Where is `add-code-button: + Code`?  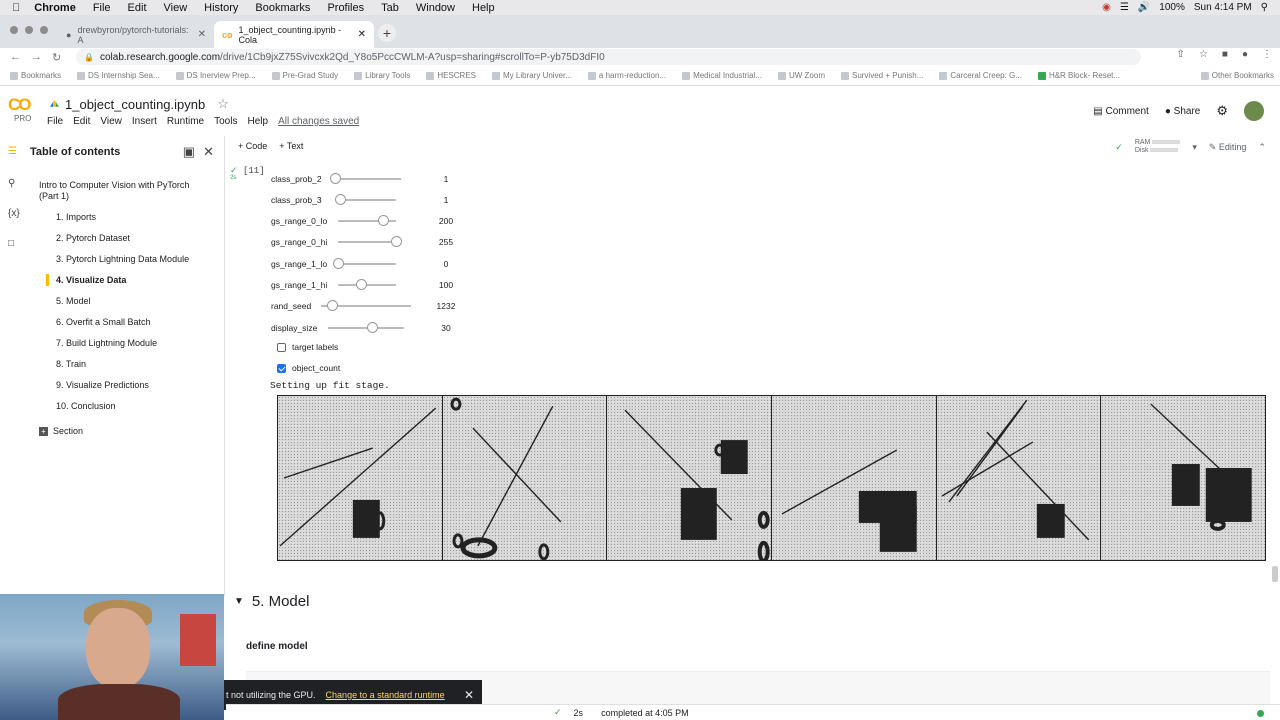 add-code-button: + Code is located at coordinates (252, 146).